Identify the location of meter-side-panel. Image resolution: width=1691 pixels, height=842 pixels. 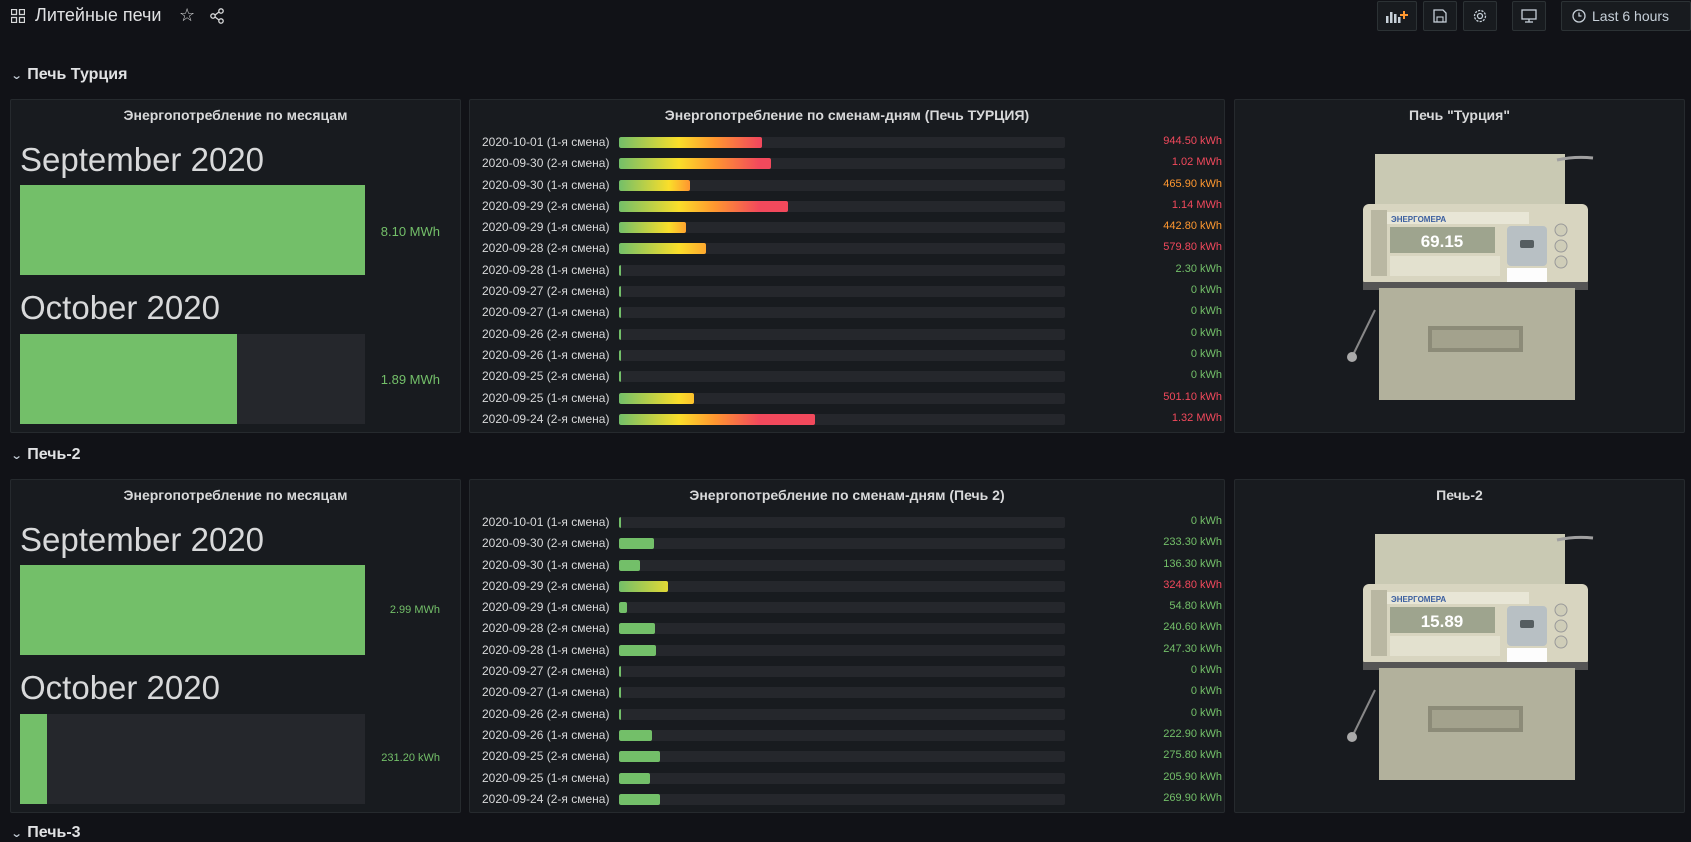
(1379, 243).